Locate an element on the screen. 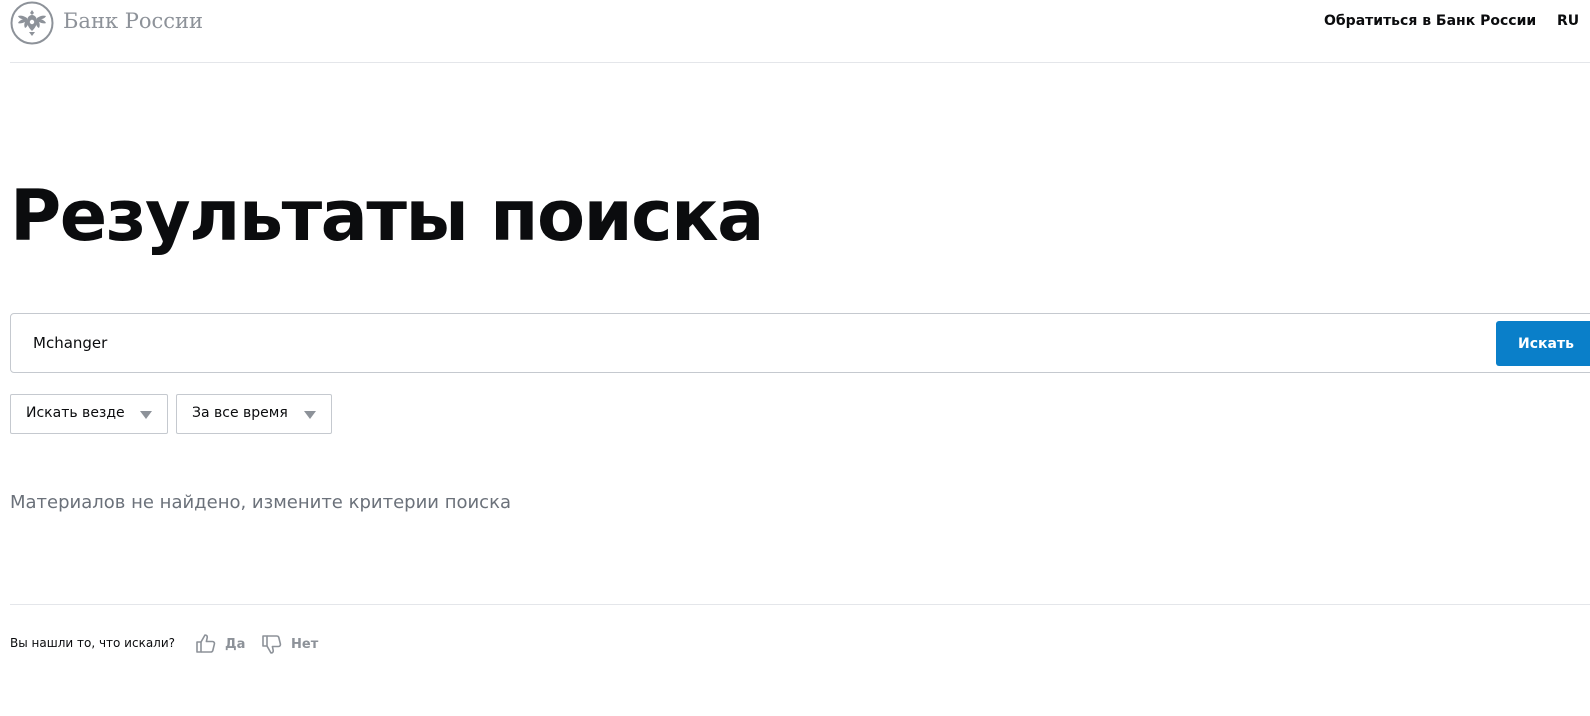  search-scope-select: Искать везде is located at coordinates (89, 414).